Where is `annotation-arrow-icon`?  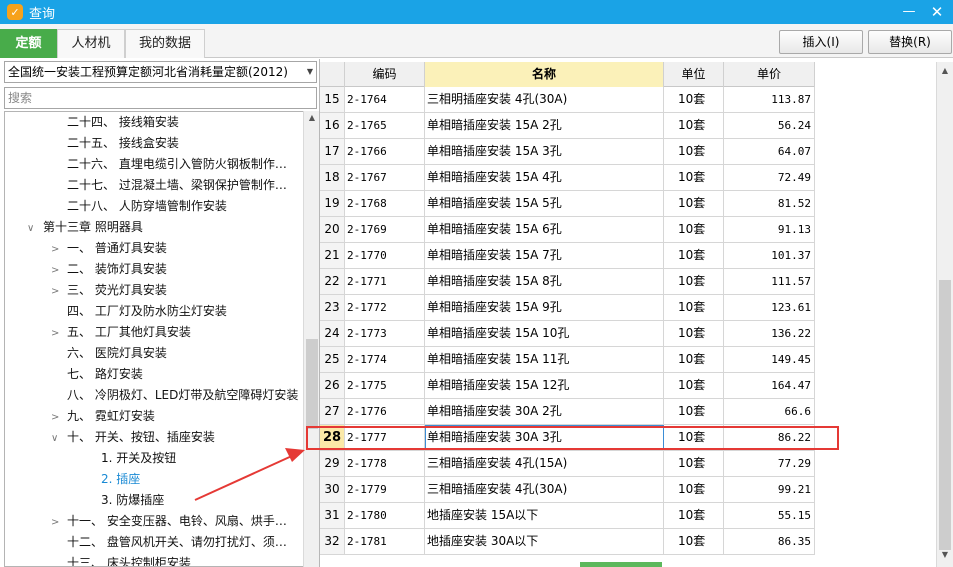 annotation-arrow-icon is located at coordinates (249, 474).